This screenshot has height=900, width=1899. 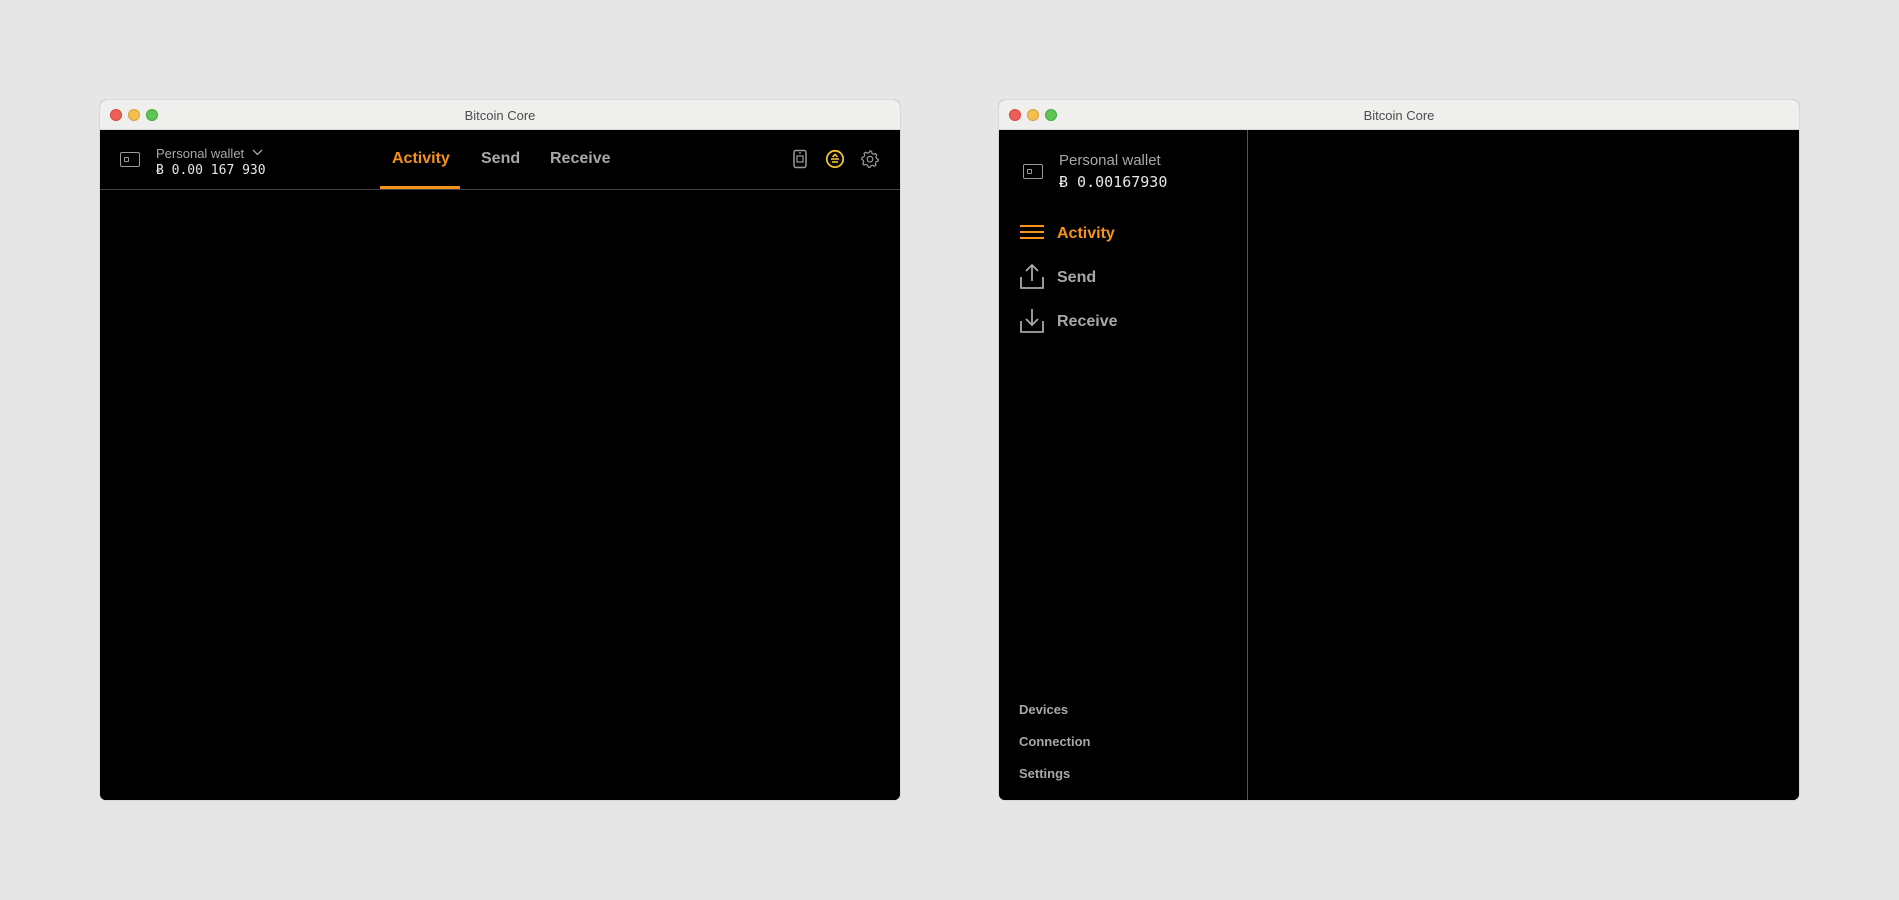 I want to click on chevron-down-icon, so click(x=257, y=151).